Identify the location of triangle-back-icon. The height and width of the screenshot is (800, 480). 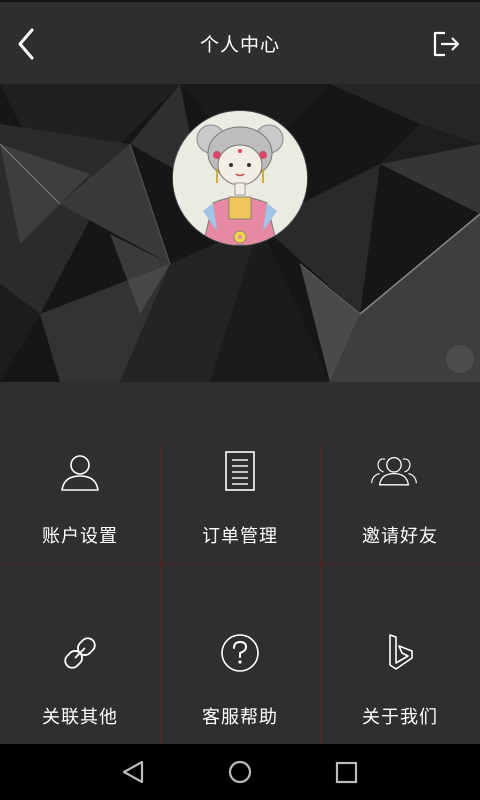
(133, 772).